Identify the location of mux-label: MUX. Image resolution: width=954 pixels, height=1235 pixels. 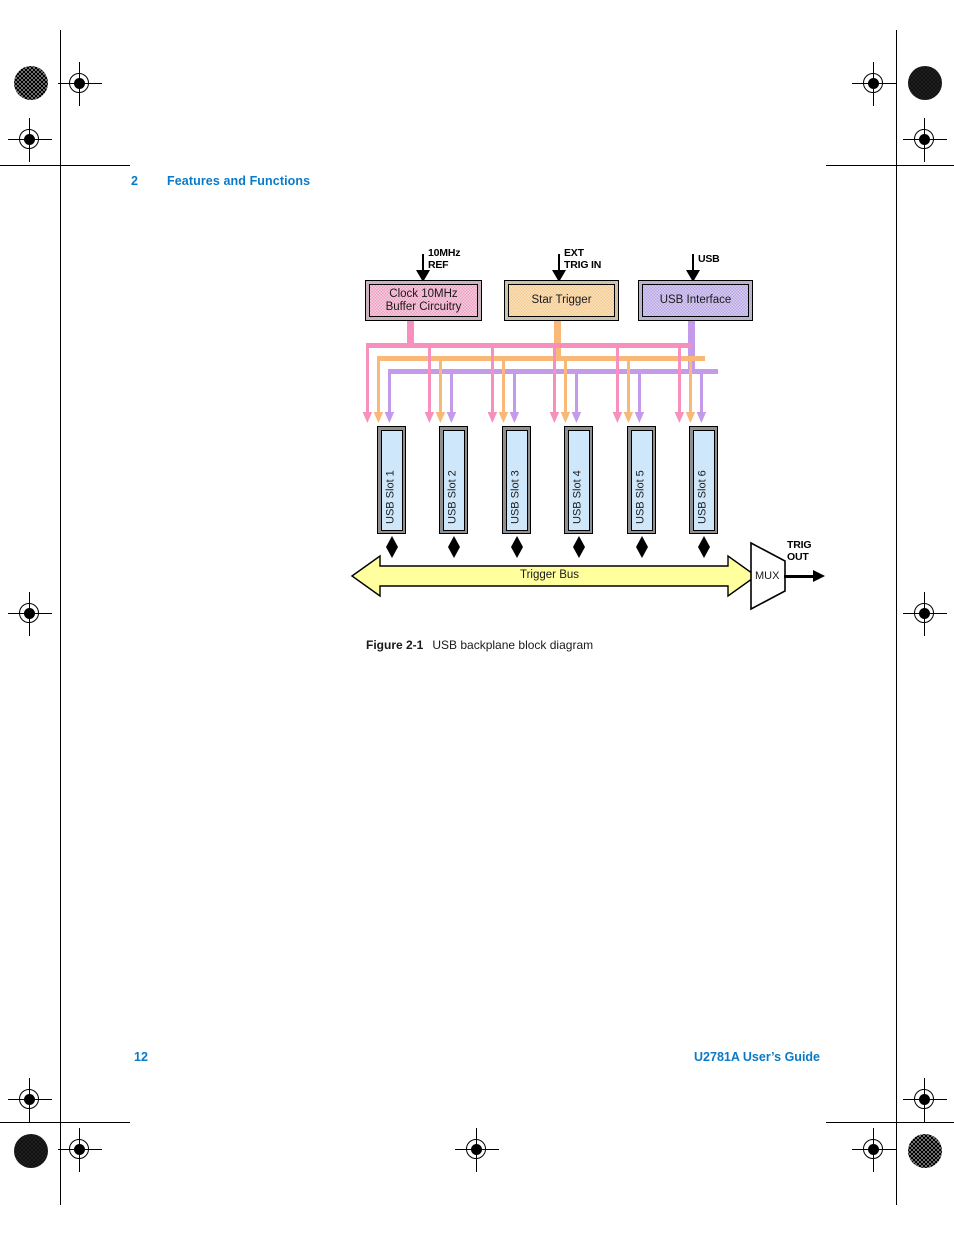
(767, 576).